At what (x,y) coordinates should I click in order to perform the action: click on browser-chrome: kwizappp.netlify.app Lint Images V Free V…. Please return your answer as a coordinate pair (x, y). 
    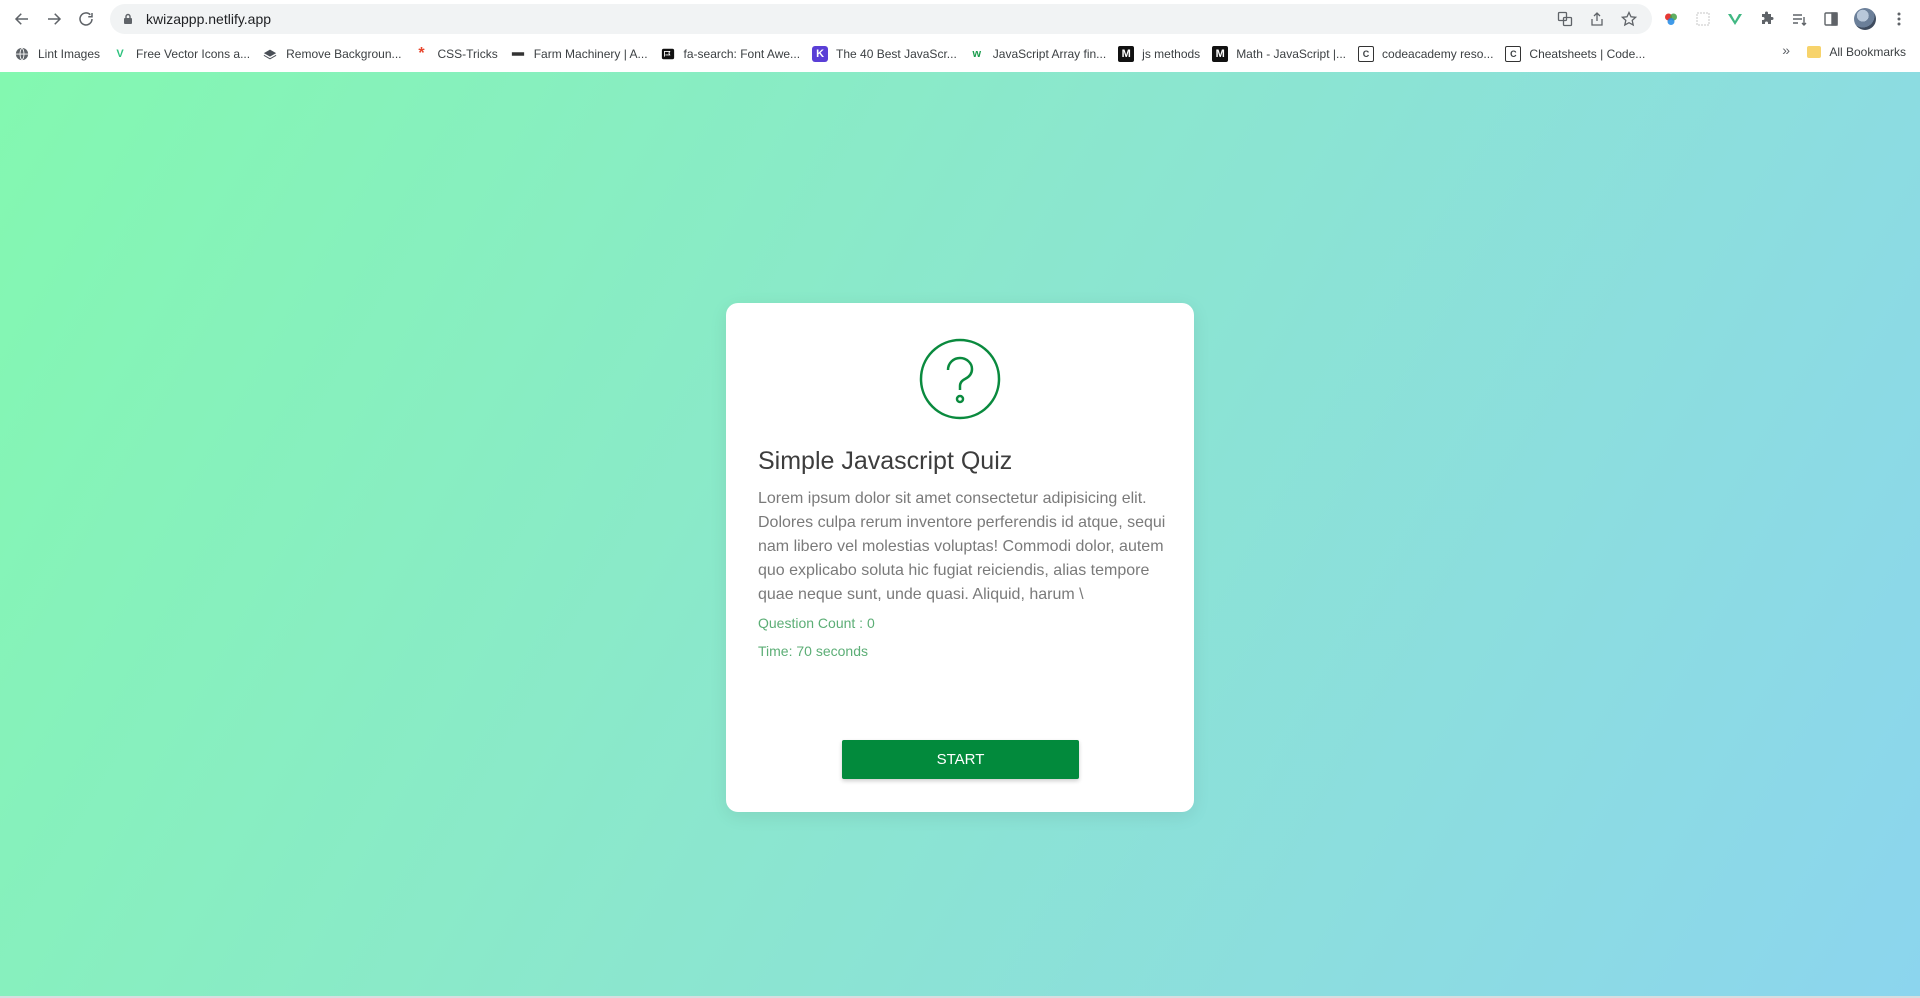
    Looking at the image, I should click on (960, 36).